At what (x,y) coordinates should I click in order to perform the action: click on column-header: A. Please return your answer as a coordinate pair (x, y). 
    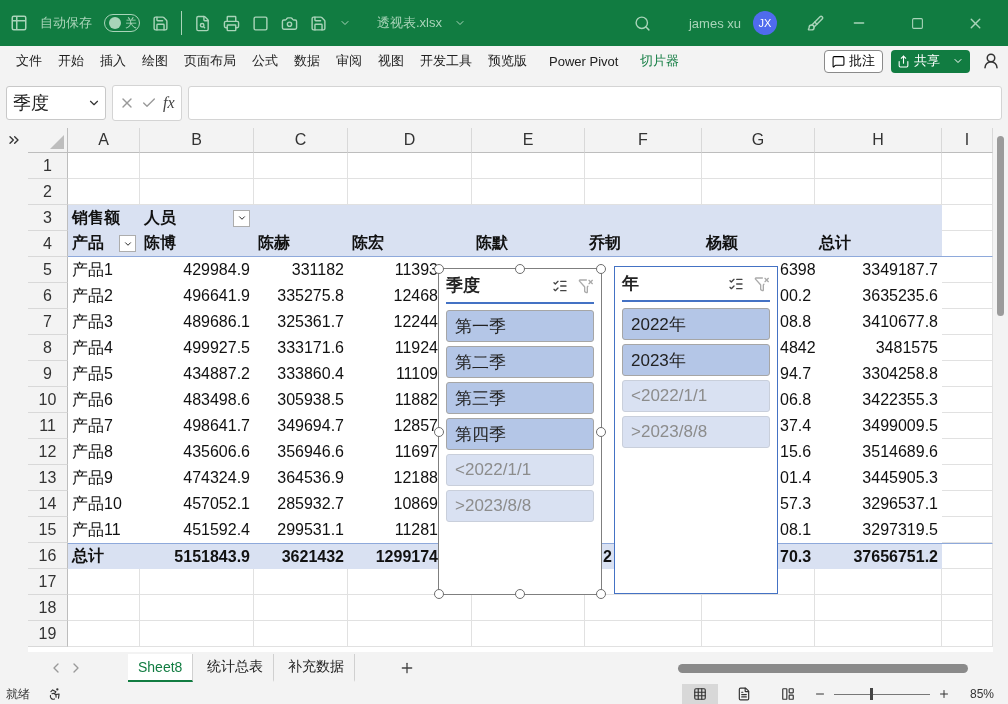
    Looking at the image, I should click on (104, 140).